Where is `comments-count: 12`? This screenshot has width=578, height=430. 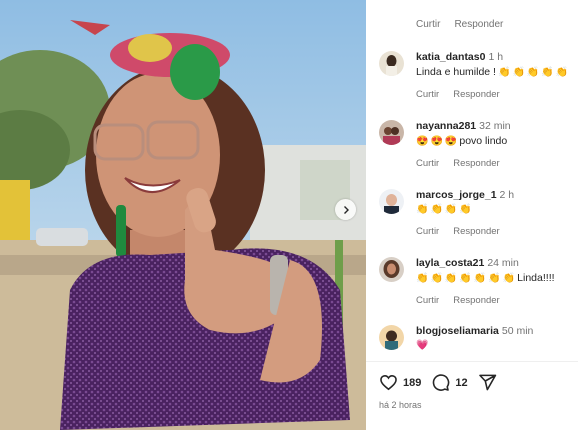 comments-count: 12 is located at coordinates (461, 382).